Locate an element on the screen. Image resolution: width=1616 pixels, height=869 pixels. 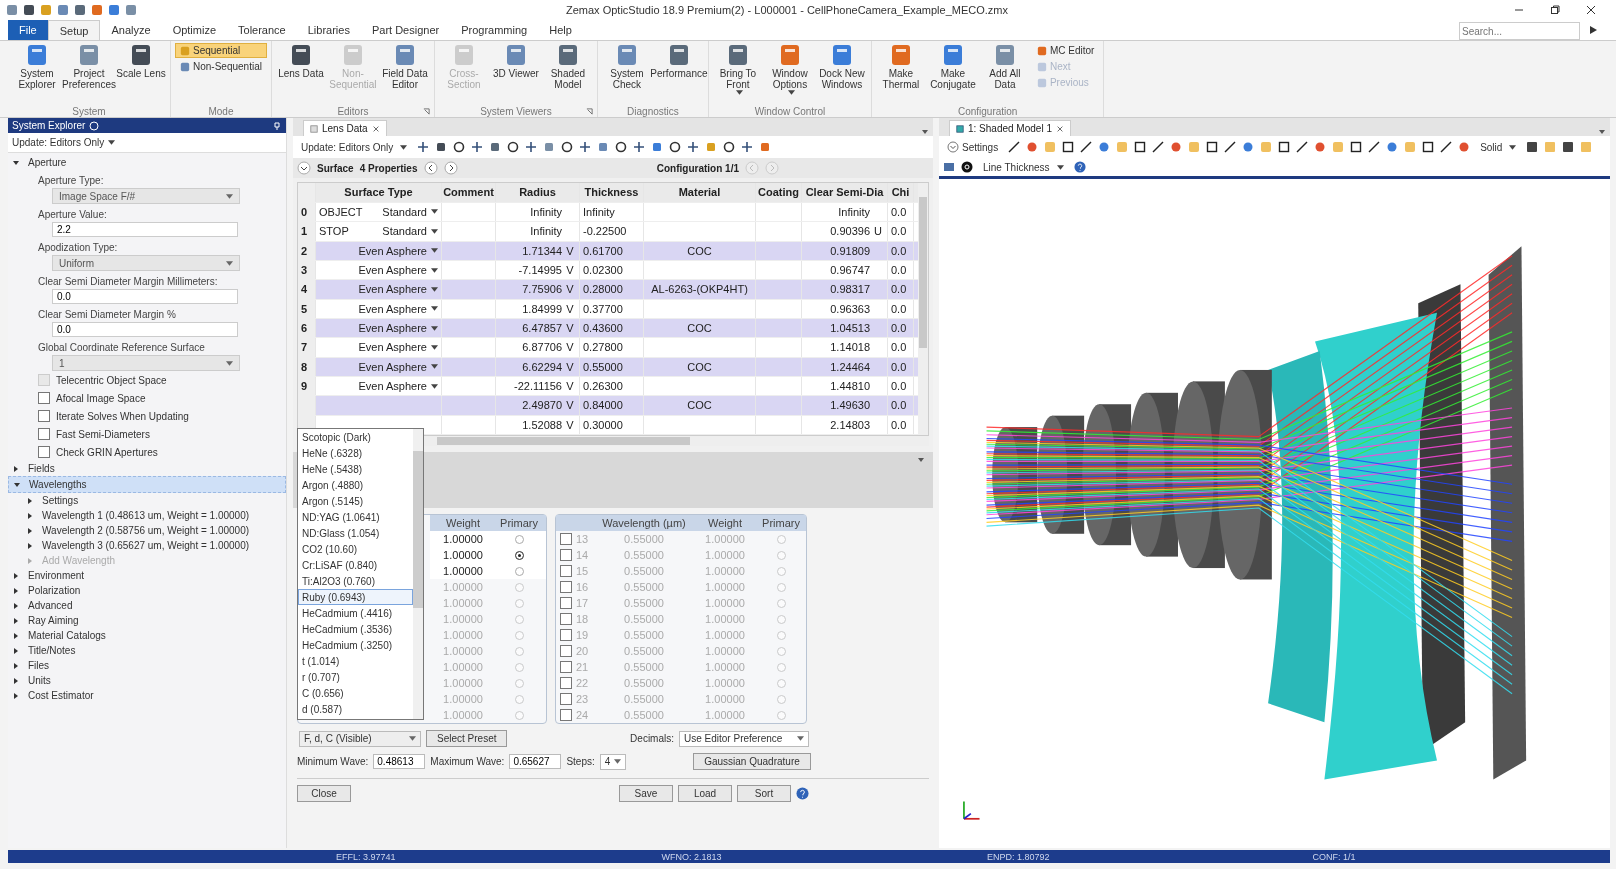
menu-item: Argon (.5145) is located at coordinates (355, 501).